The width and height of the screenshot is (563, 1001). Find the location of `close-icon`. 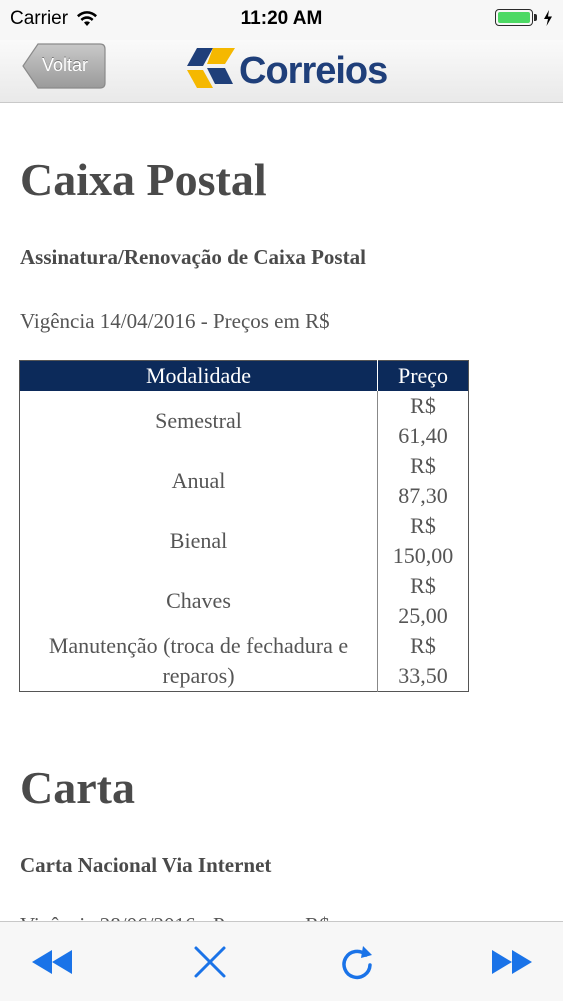

close-icon is located at coordinates (210, 962).